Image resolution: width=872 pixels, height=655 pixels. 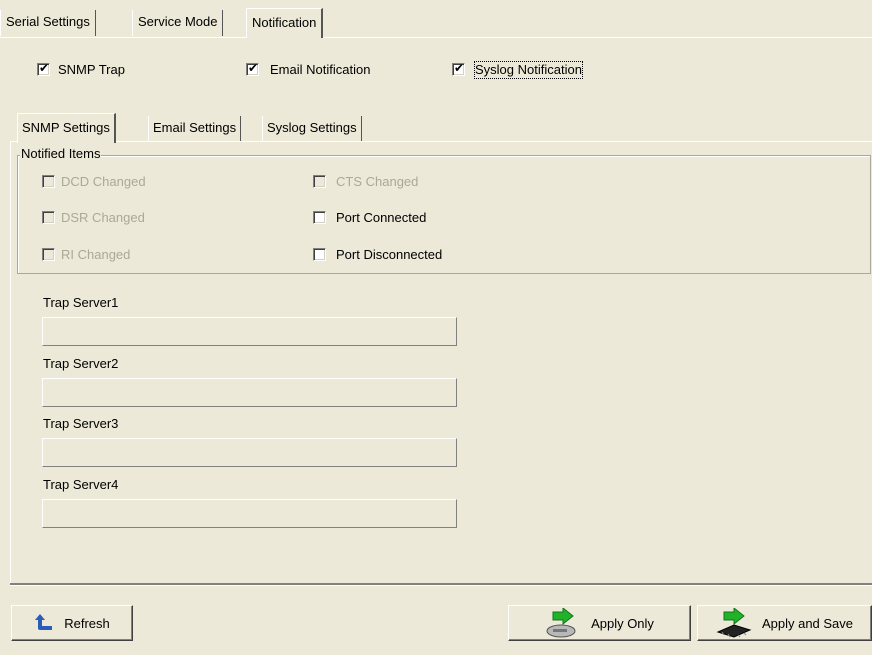 What do you see at coordinates (81, 363) in the screenshot?
I see `trap-server2-label: Trap Server2` at bounding box center [81, 363].